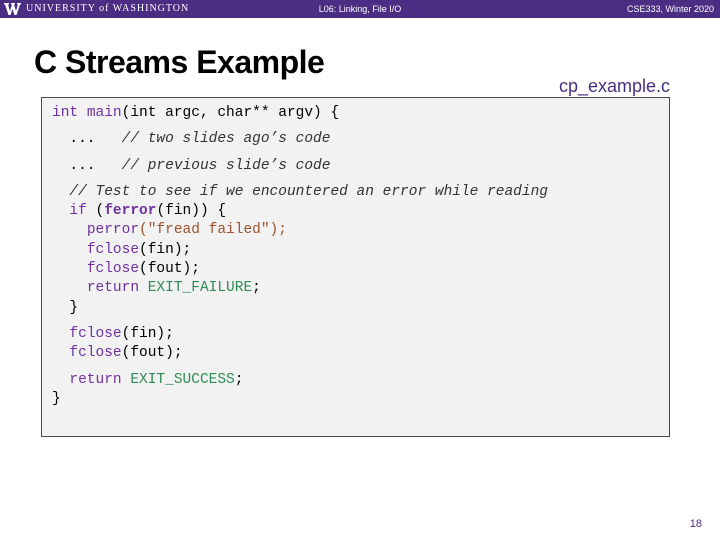 This screenshot has width=720, height=540. Describe the element at coordinates (191, 211) in the screenshot. I see `code-token: (fin)) {` at that location.